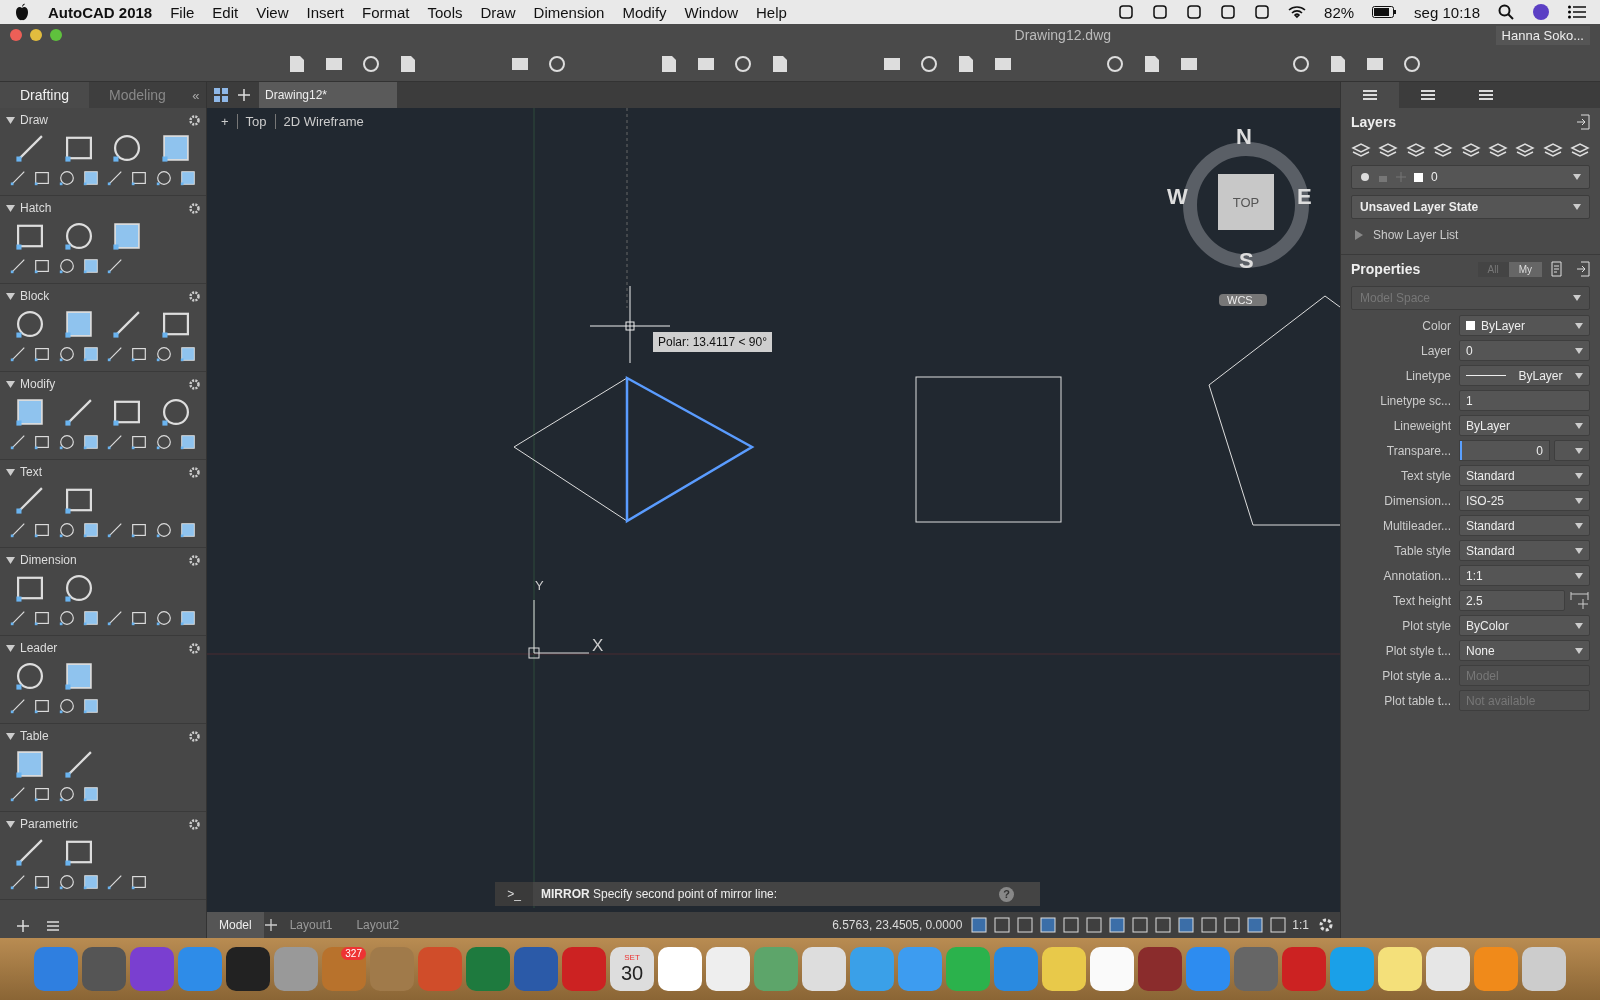 The height and width of the screenshot is (1000, 1600). I want to click on battery-icon, so click(1384, 12).